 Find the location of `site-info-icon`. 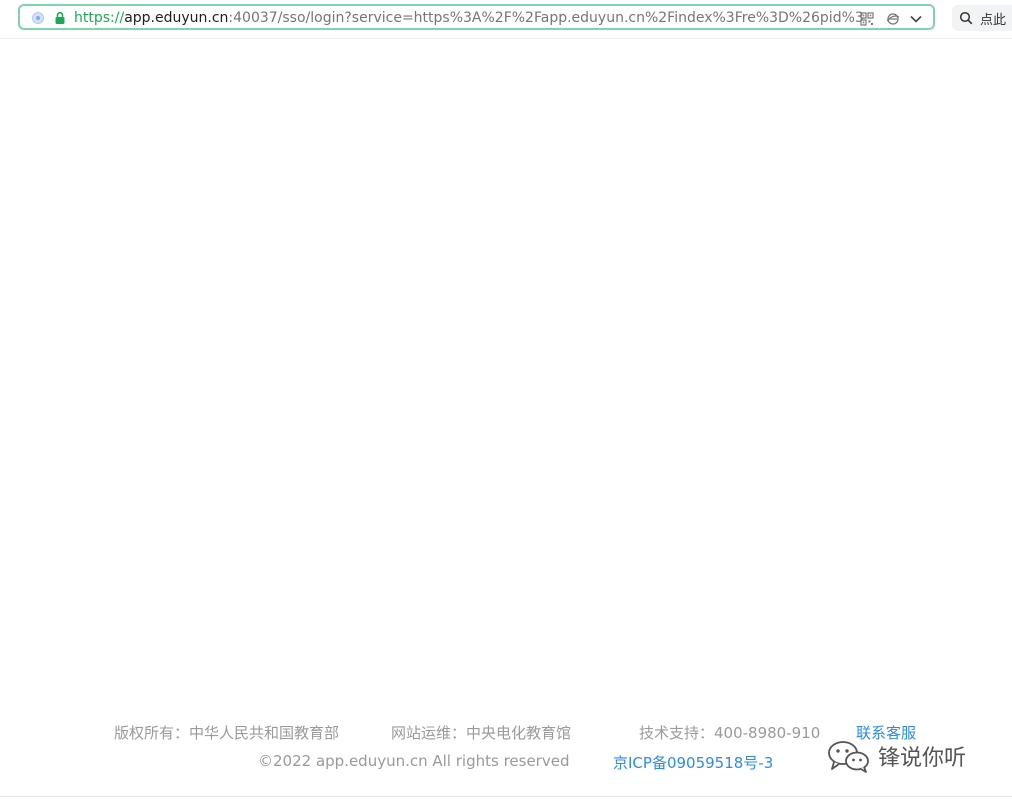

site-info-icon is located at coordinates (38, 18).